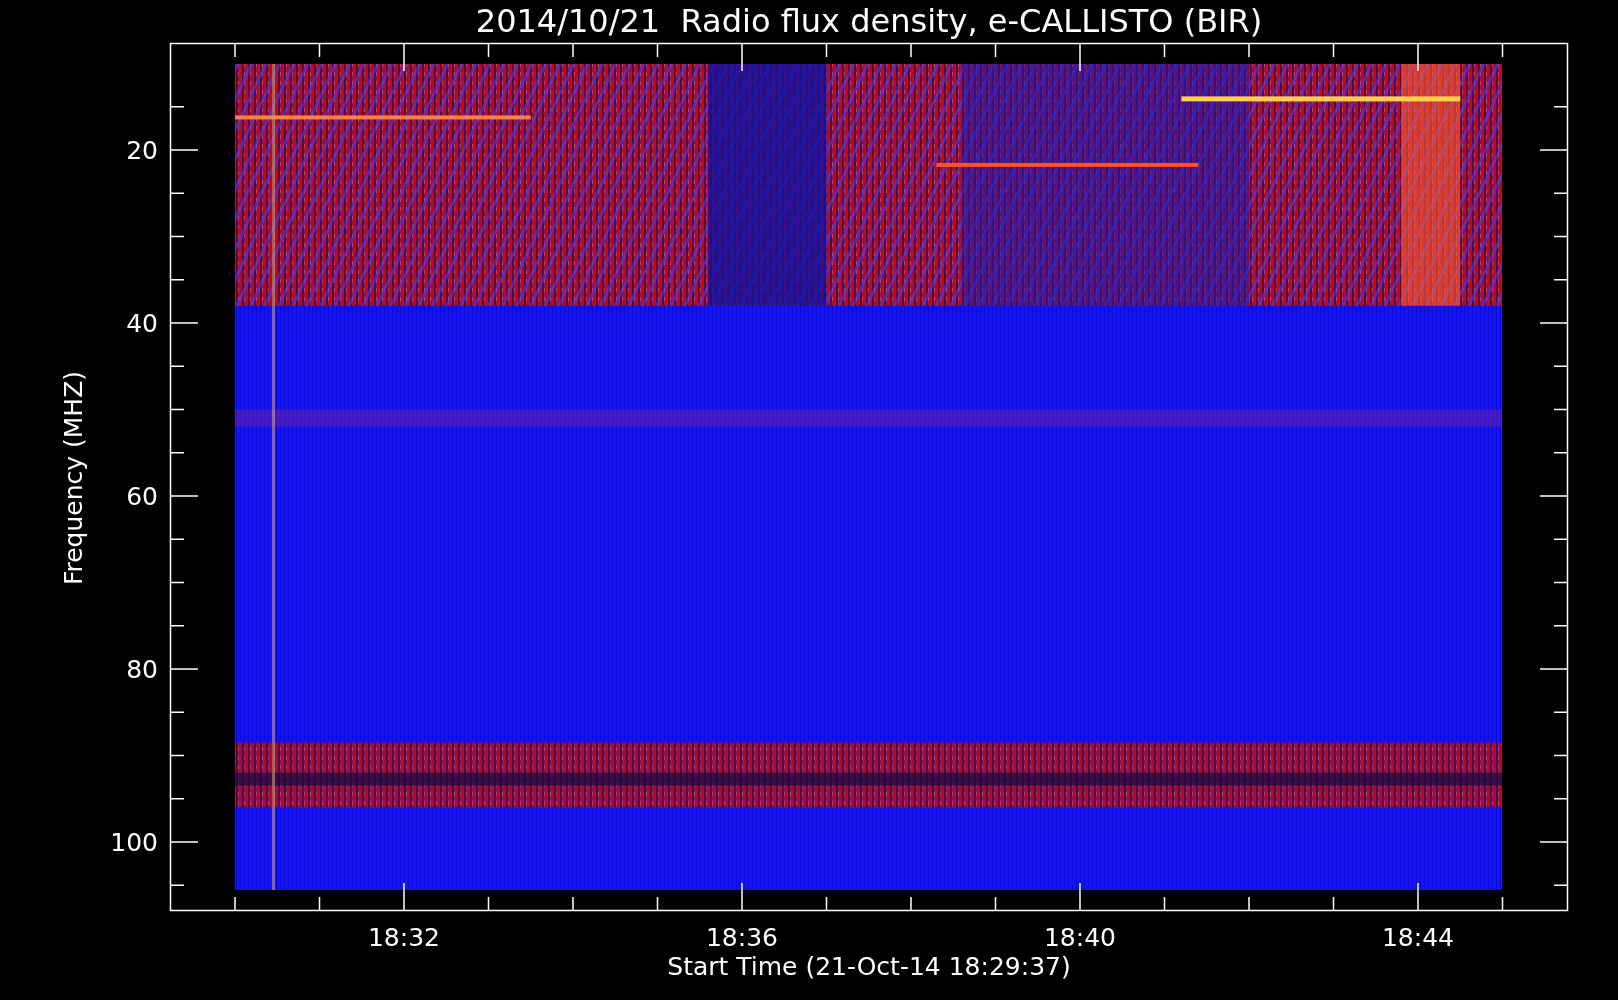 The height and width of the screenshot is (1000, 1618). I want to click on tick-label: 20, so click(142, 150).